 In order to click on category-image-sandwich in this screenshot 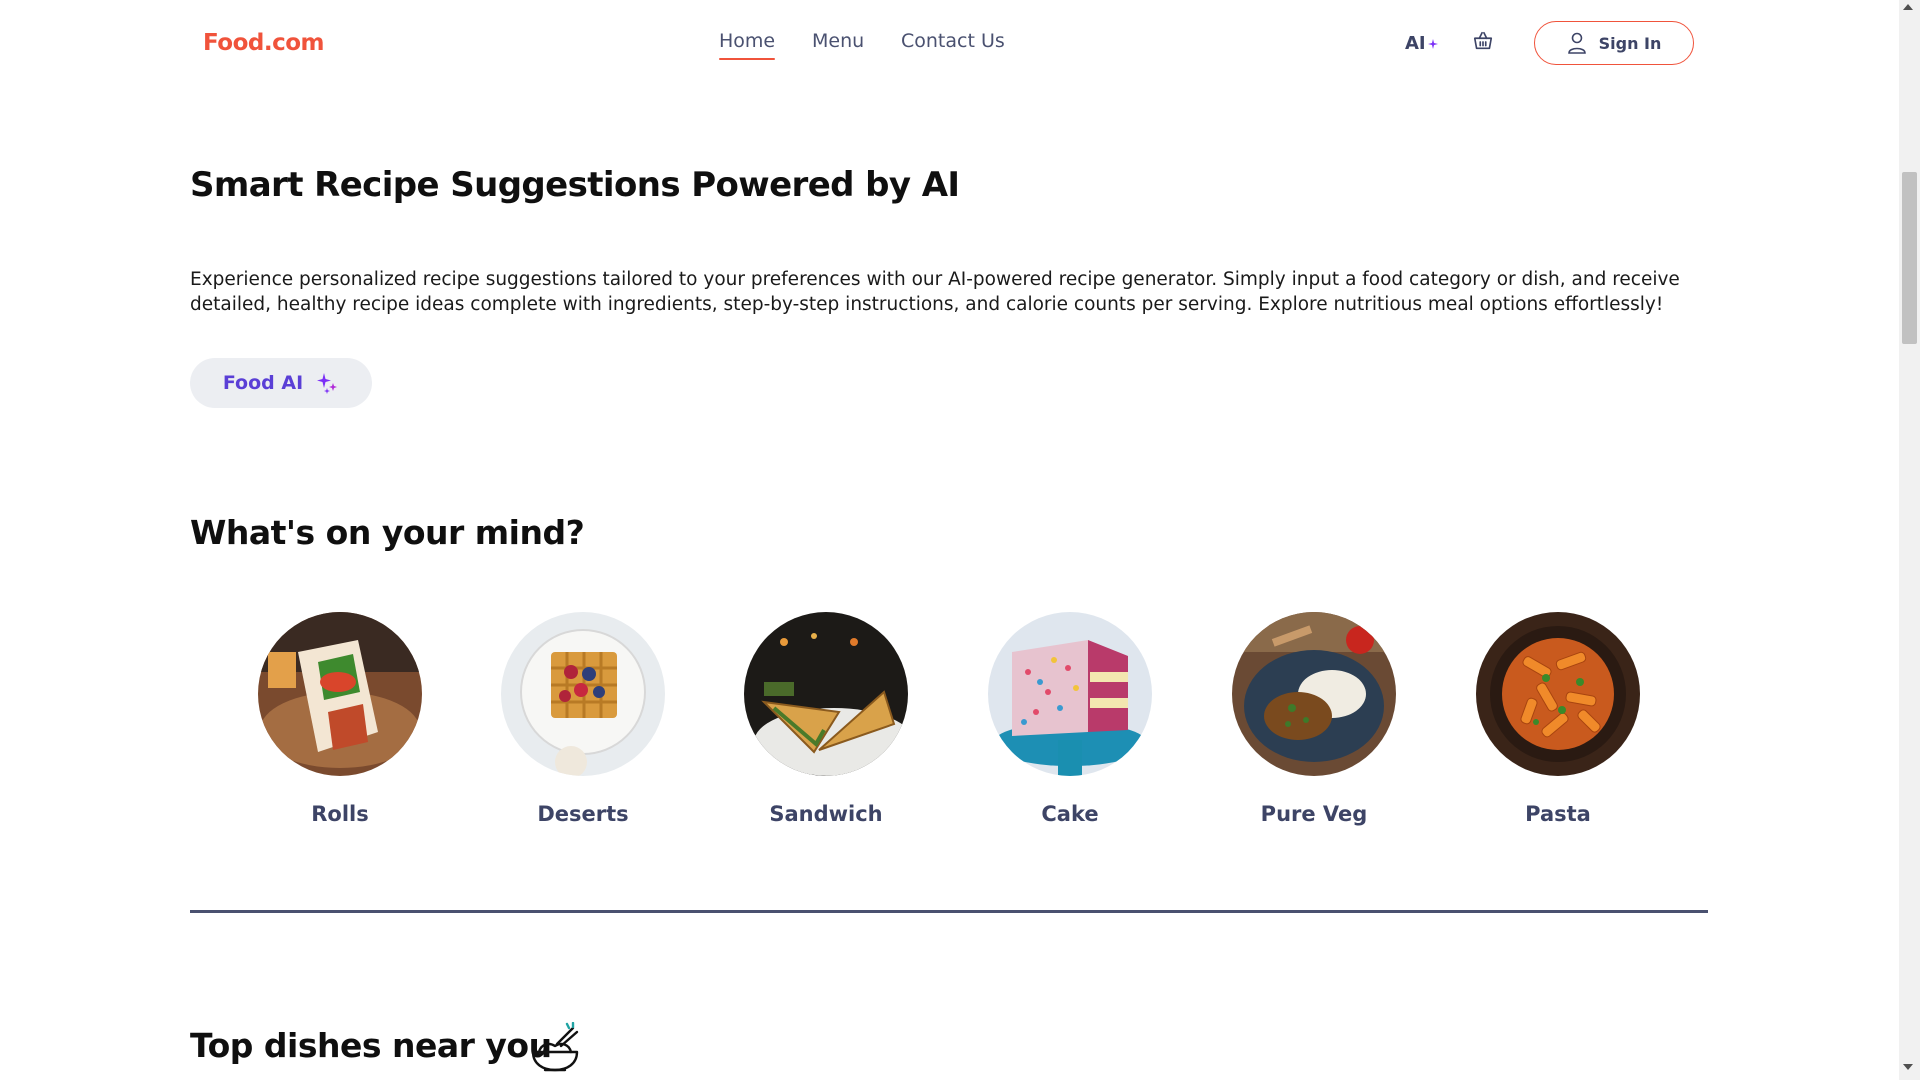, I will do `click(826, 694)`.